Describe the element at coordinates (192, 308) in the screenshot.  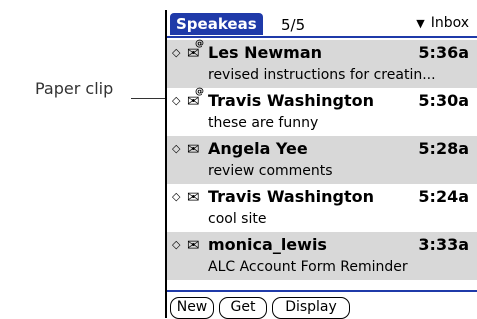
I see `new-button: New` at that location.